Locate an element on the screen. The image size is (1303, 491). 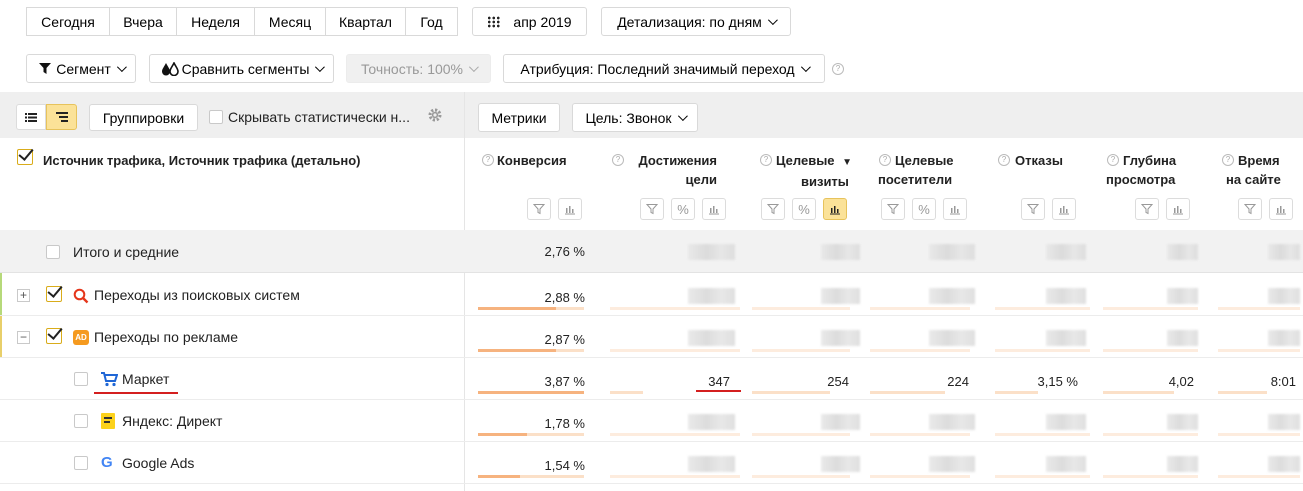
attribution-label: Атрибуция: Последний значимый переход is located at coordinates (657, 68).